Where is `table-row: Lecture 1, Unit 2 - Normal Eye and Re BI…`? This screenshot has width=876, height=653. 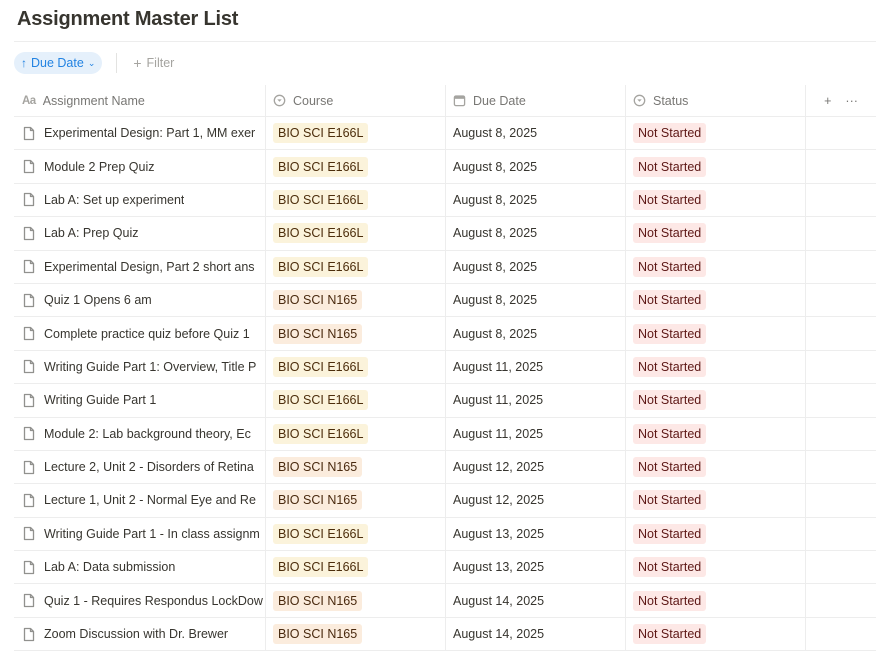
table-row: Lecture 1, Unit 2 - Normal Eye and Re BI… is located at coordinates (445, 501).